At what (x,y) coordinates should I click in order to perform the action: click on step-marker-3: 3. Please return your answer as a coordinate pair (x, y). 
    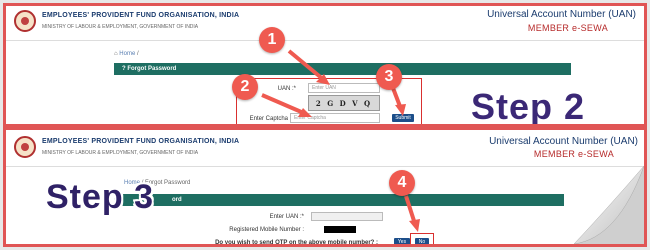
    Looking at the image, I should click on (389, 77).